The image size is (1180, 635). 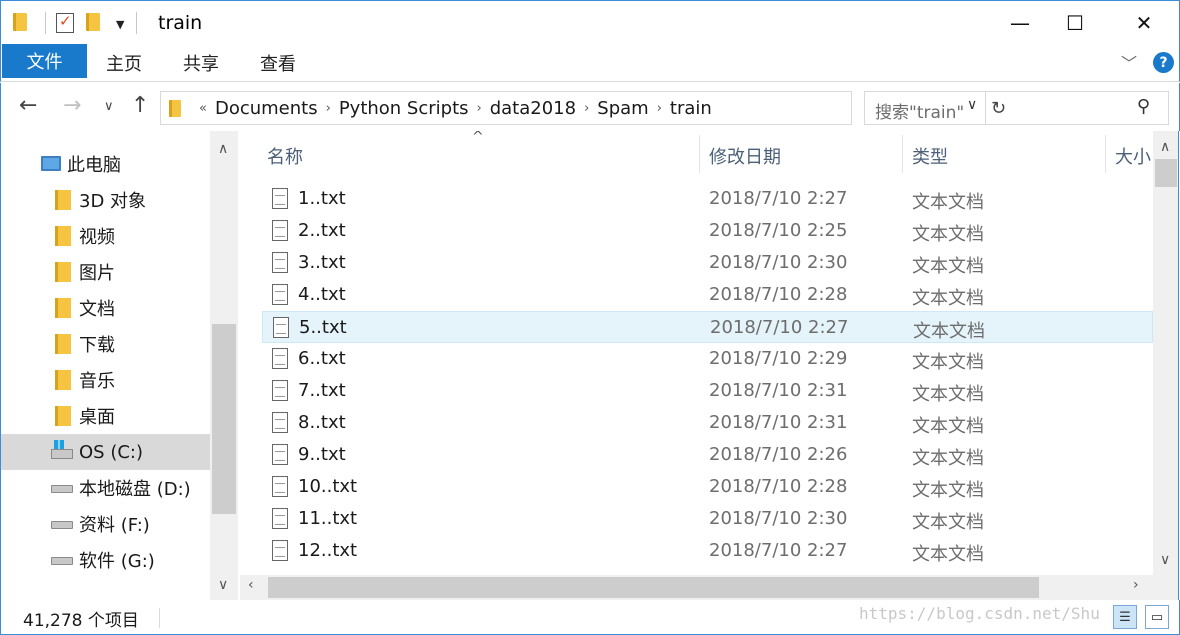 I want to click on tree-item-software-g: 软件 (G:), so click(x=105, y=560).